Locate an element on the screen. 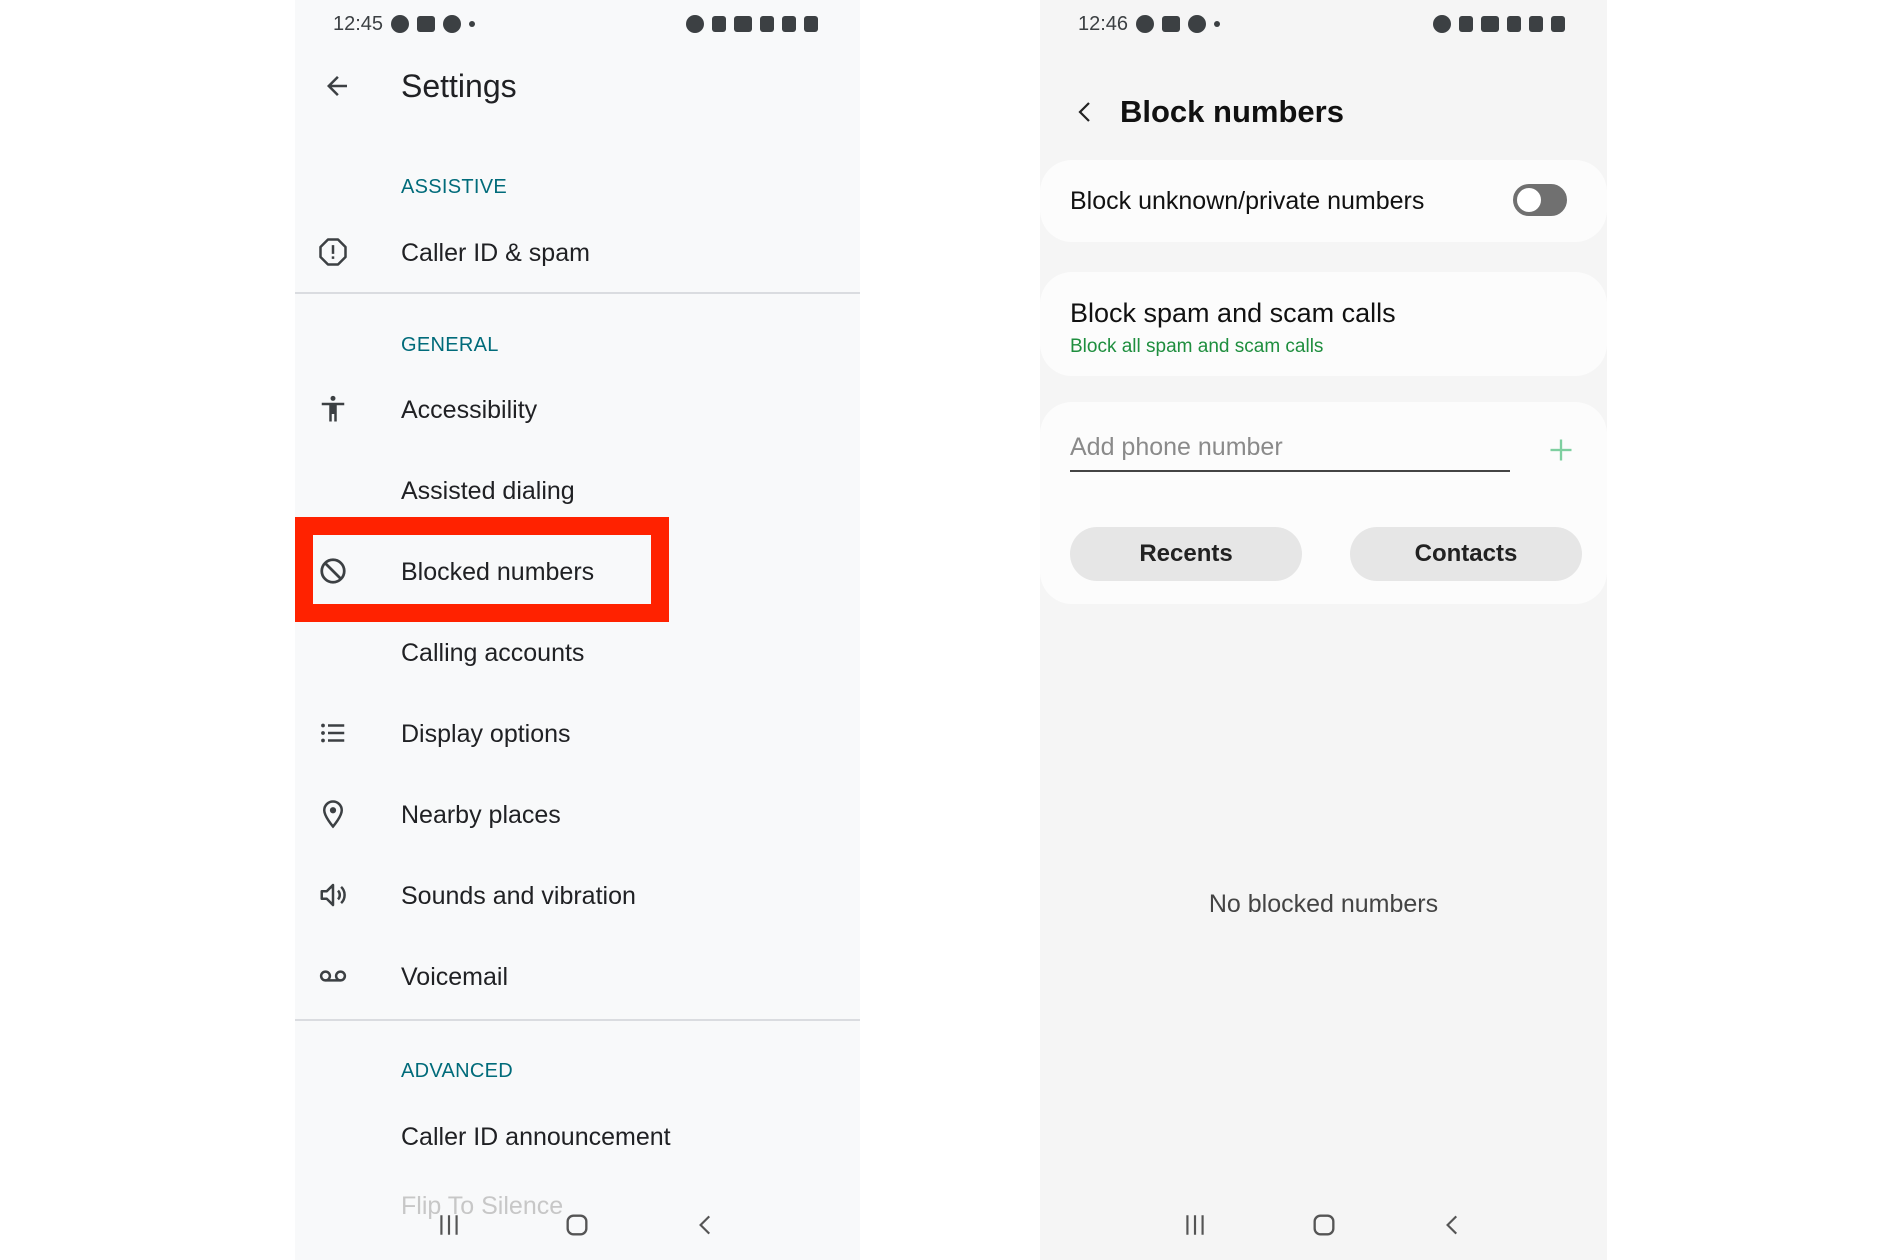 Image resolution: width=1900 pixels, height=1260 pixels. settings-item-label: Accessibility is located at coordinates (469, 410).